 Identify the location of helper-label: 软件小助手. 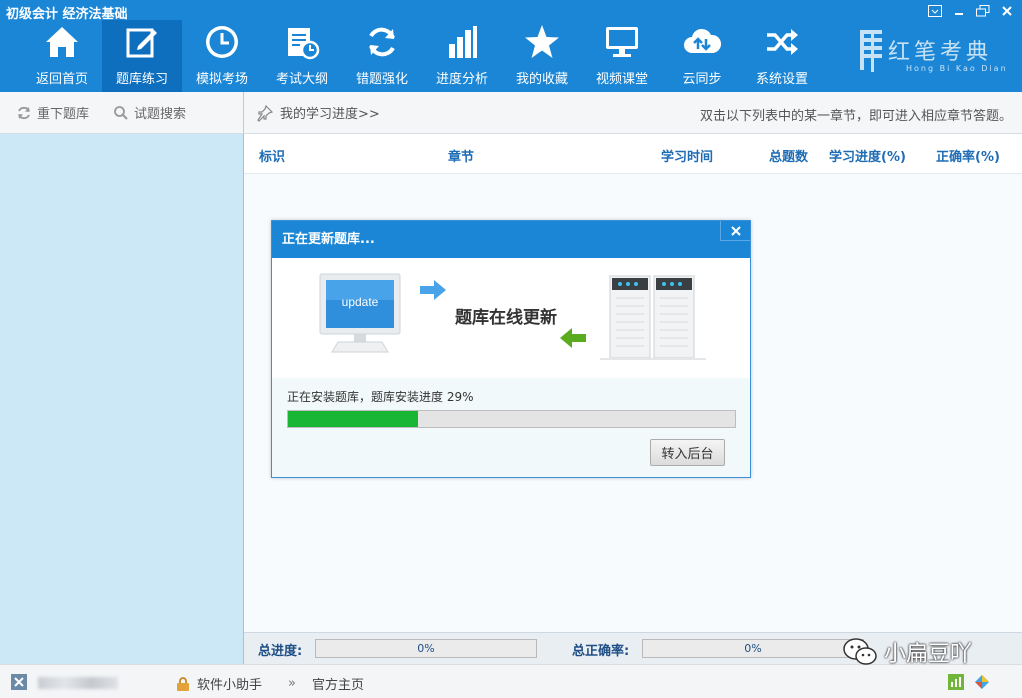
(230, 685).